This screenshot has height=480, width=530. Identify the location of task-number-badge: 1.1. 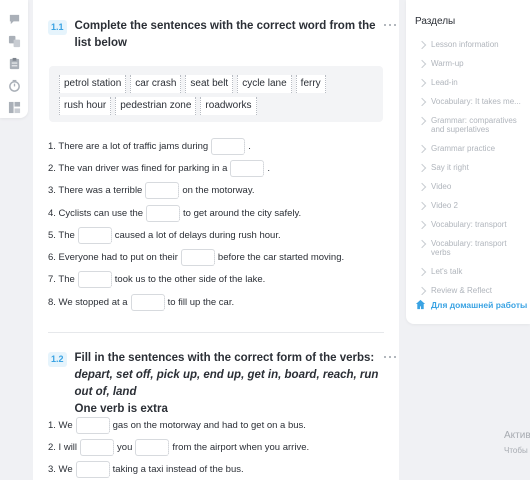
(57, 27).